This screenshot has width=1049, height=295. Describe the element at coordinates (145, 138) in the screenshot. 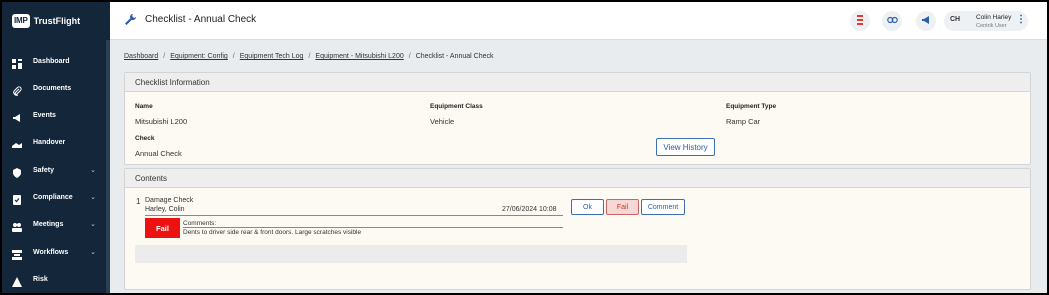

I see `check-label: Check` at that location.